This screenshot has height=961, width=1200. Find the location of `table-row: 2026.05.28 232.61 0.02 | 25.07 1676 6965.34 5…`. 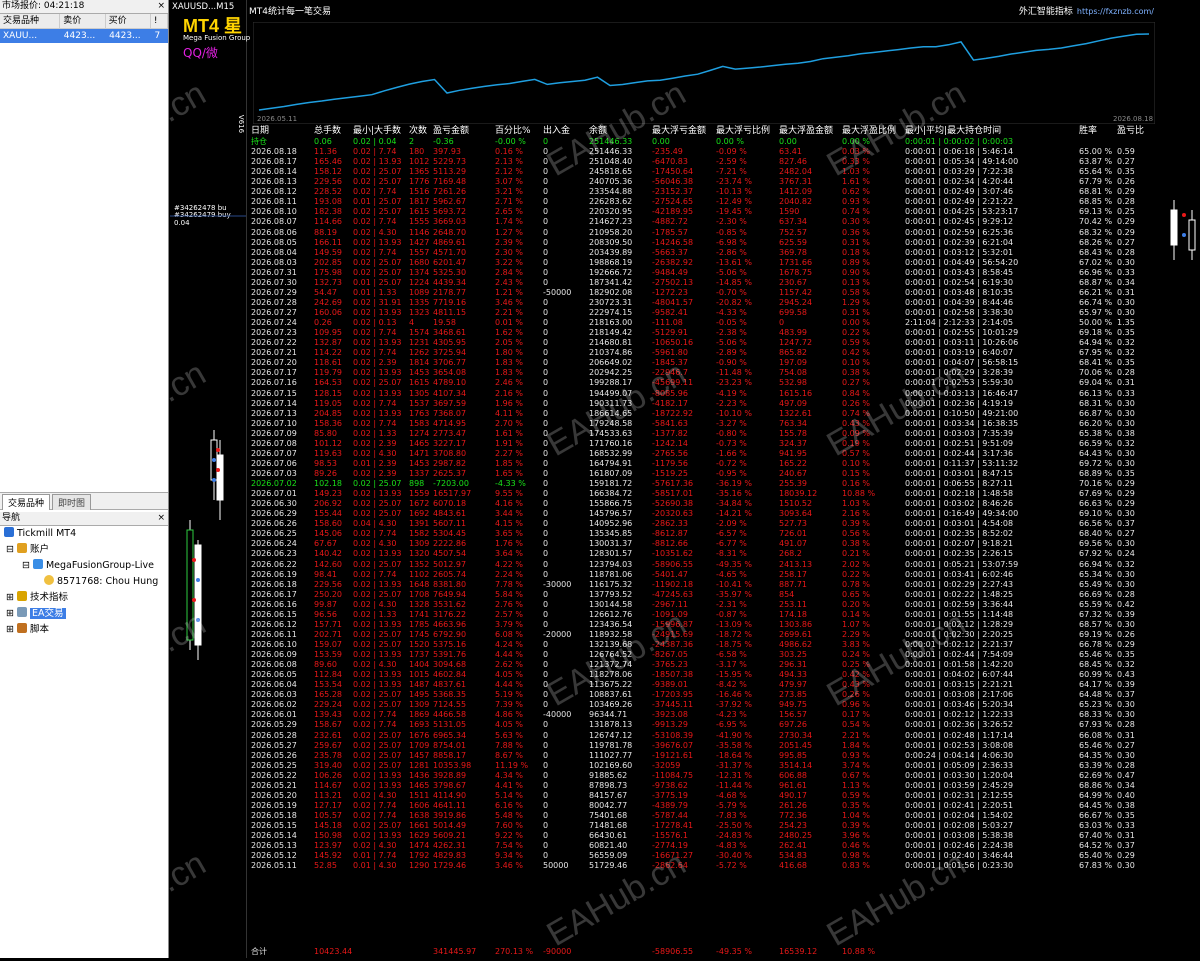

table-row: 2026.05.28 232.61 0.02 | 25.07 1676 6965.34 5… is located at coordinates (704, 736).